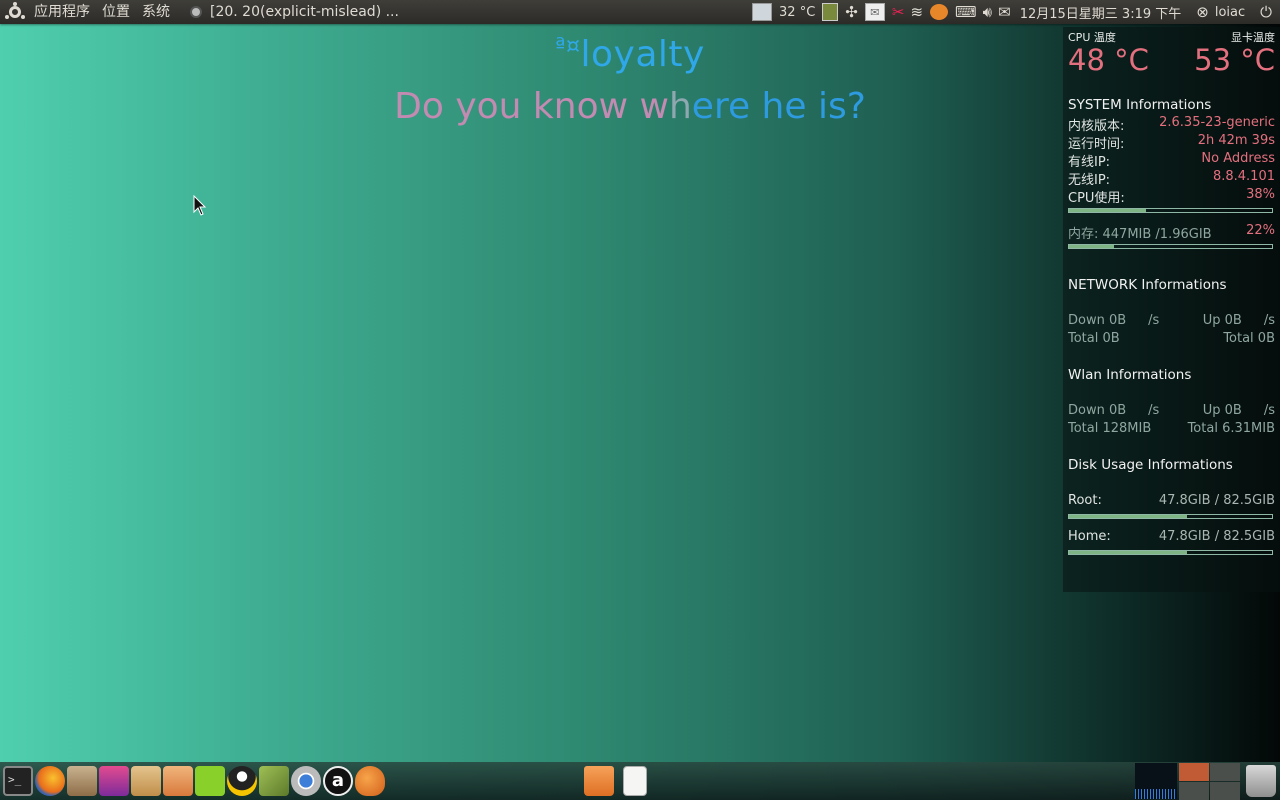 The height and width of the screenshot is (800, 1280). I want to click on wlan-up-value: Up 0B, so click(1222, 410).